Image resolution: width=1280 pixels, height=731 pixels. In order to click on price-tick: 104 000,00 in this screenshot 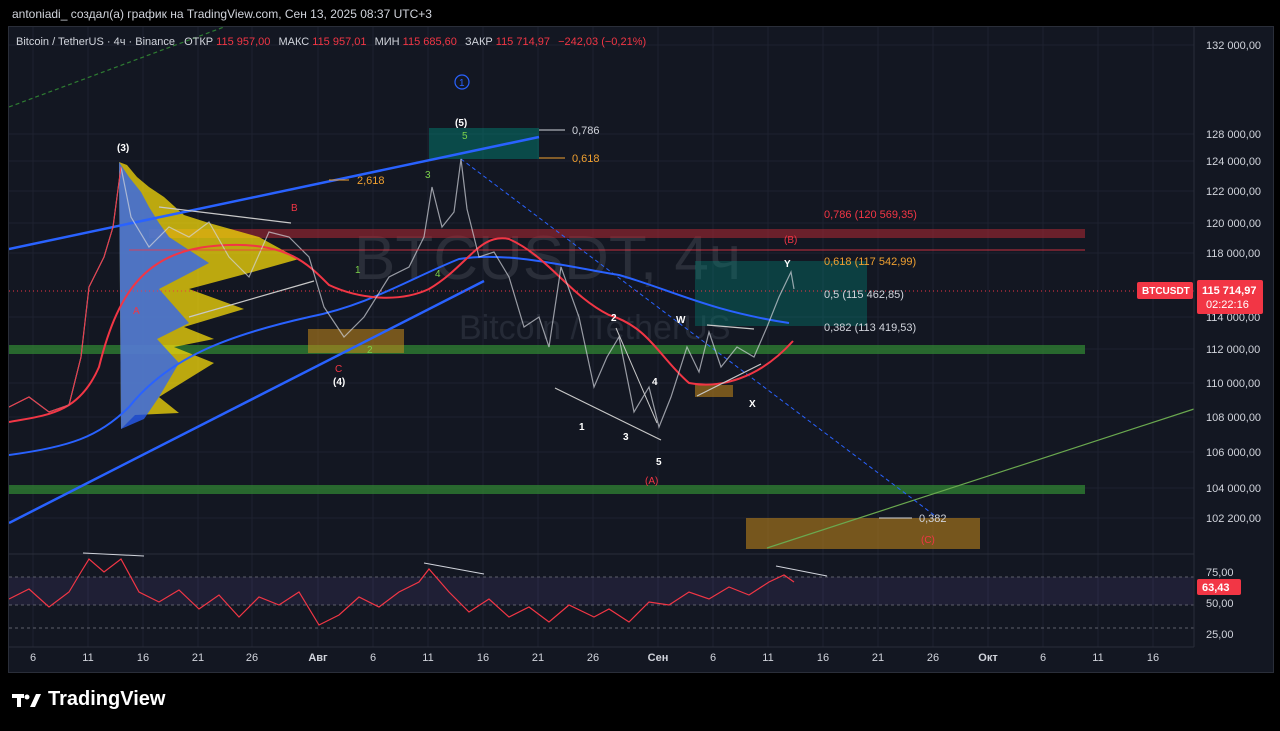, I will do `click(1233, 489)`.